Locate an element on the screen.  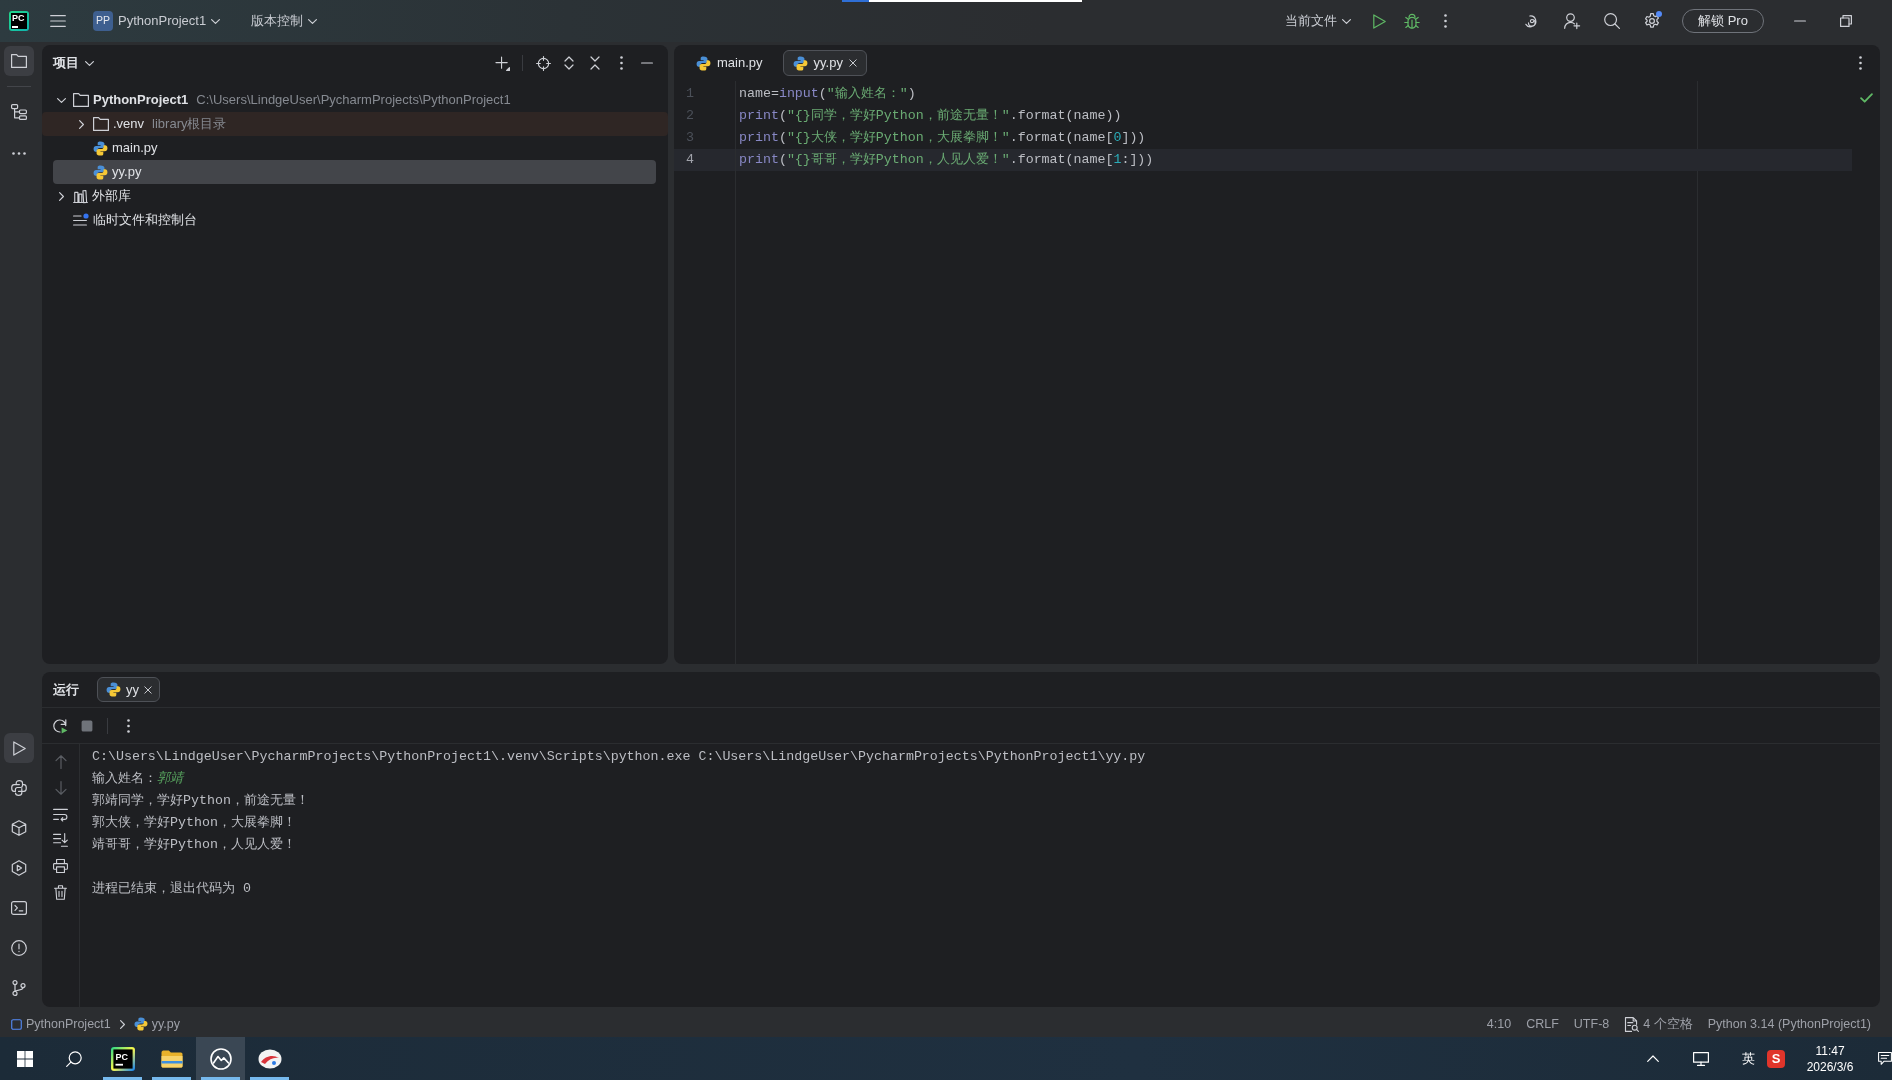
trash-icon is located at coordinates (60, 892).